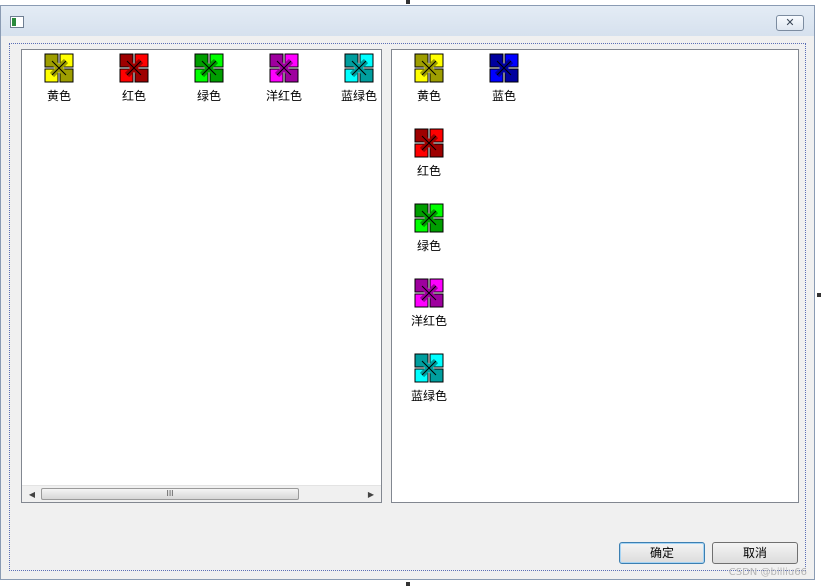  I want to click on resize-grip-top, so click(408, 2).